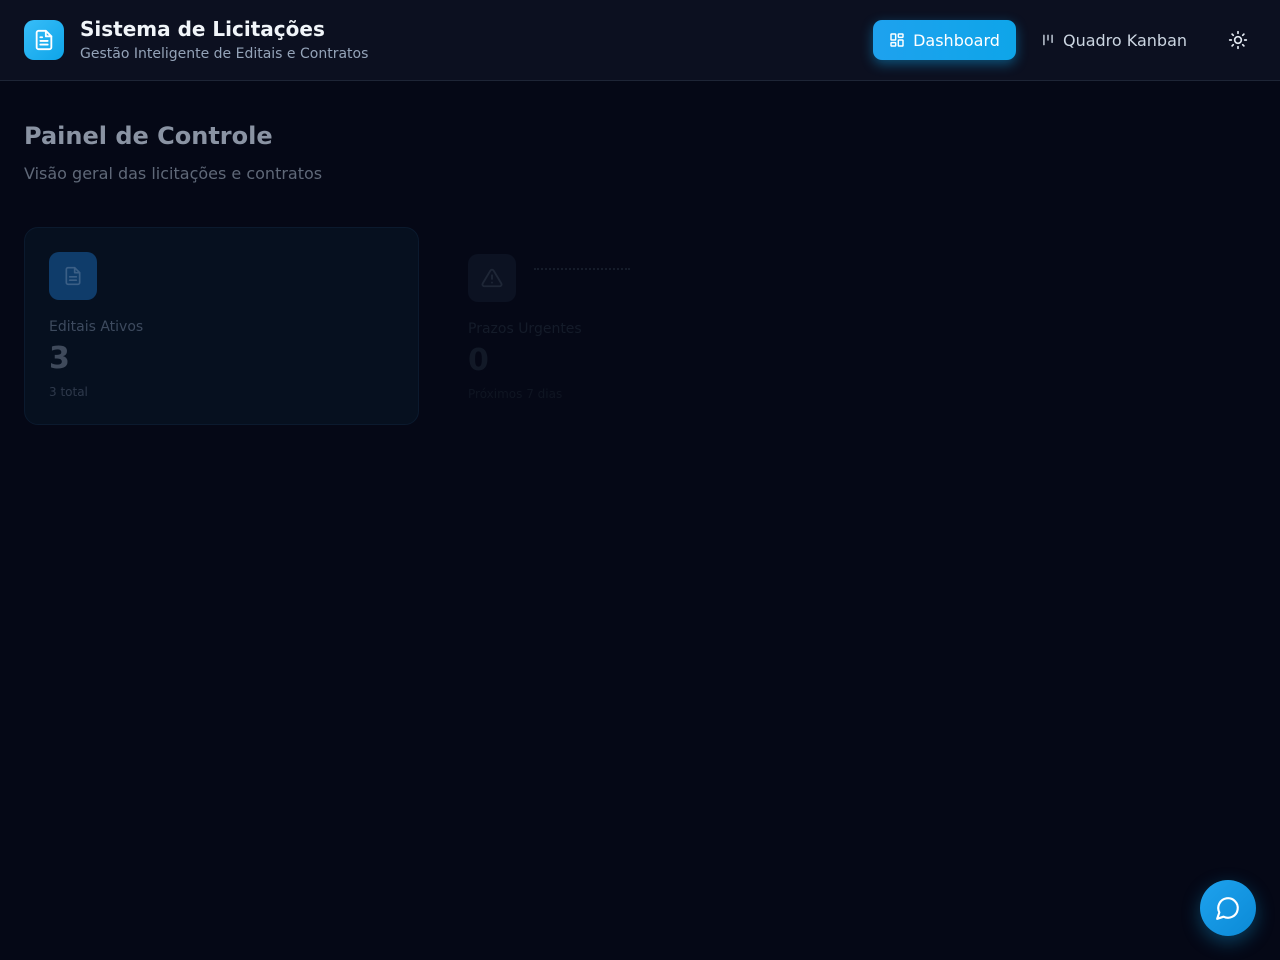  What do you see at coordinates (582, 273) in the screenshot?
I see `loading-placeholder` at bounding box center [582, 273].